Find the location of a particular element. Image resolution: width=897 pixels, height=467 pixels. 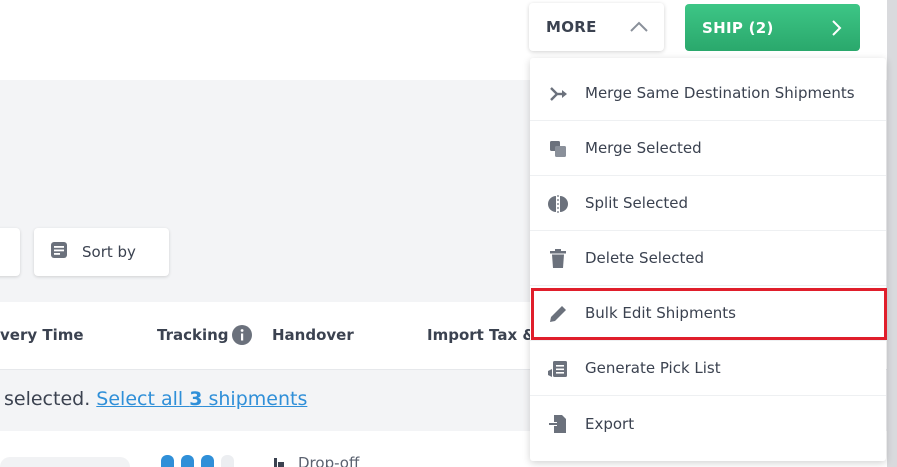

menu-item-label: Export is located at coordinates (610, 423).